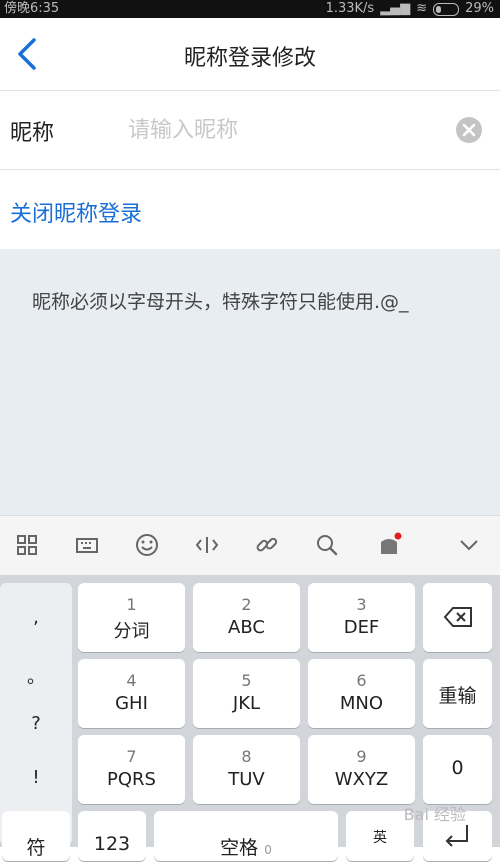  I want to click on battery-percent: 29%, so click(479, 8).